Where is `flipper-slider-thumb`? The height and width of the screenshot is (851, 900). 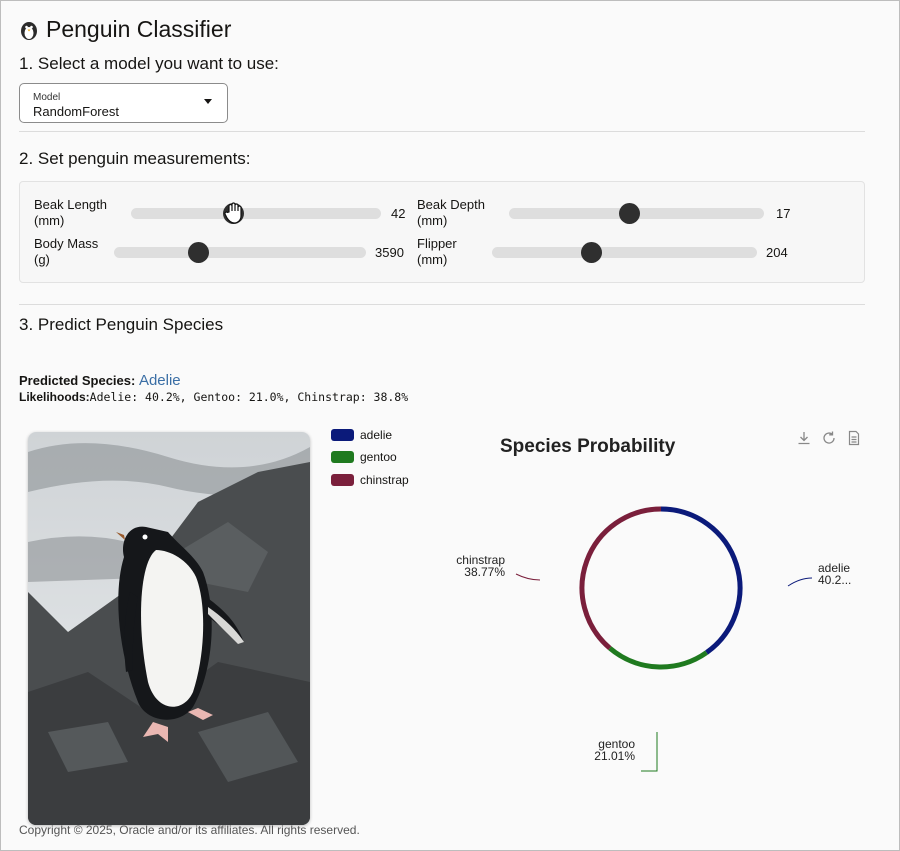 flipper-slider-thumb is located at coordinates (591, 252).